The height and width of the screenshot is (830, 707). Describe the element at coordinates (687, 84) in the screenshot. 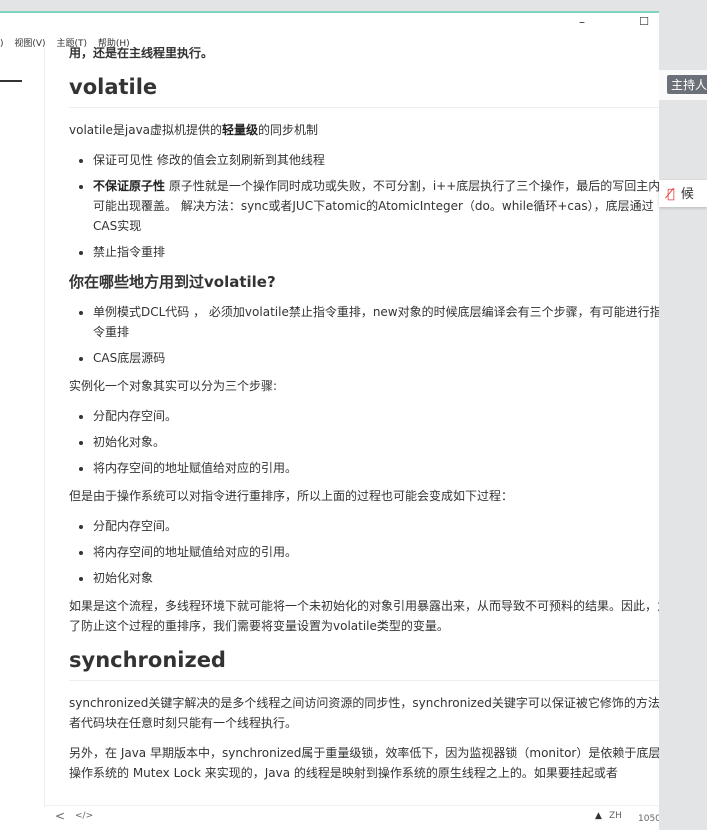

I see `host-badge: 主持人` at that location.